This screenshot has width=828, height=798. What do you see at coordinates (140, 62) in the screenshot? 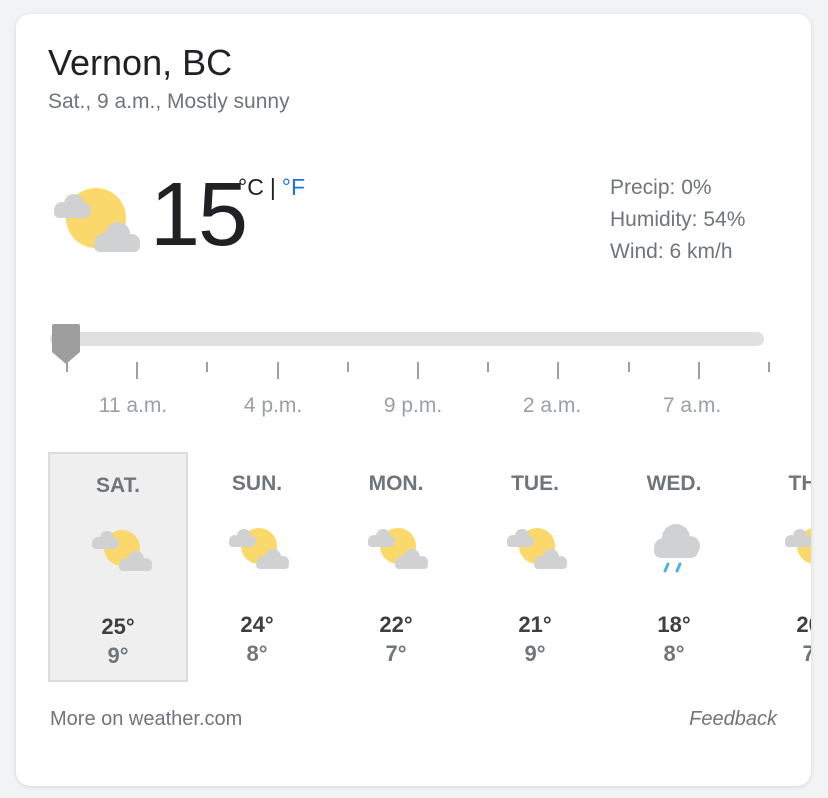
I see `location-title: Vernon, BC` at bounding box center [140, 62].